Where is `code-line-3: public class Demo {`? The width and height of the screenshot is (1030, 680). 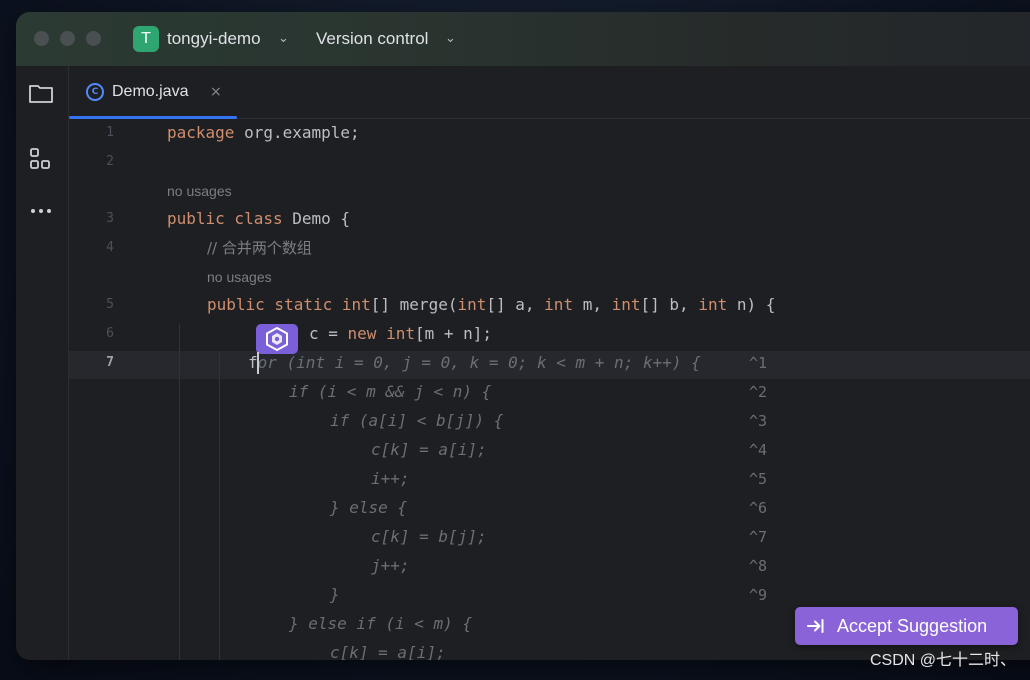 code-line-3: public class Demo { is located at coordinates (259, 218).